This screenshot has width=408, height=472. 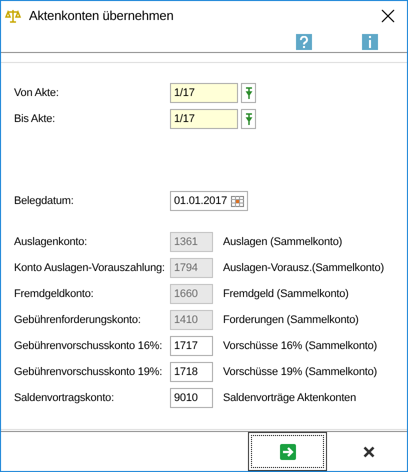 I want to click on scales-icon, so click(x=13, y=16).